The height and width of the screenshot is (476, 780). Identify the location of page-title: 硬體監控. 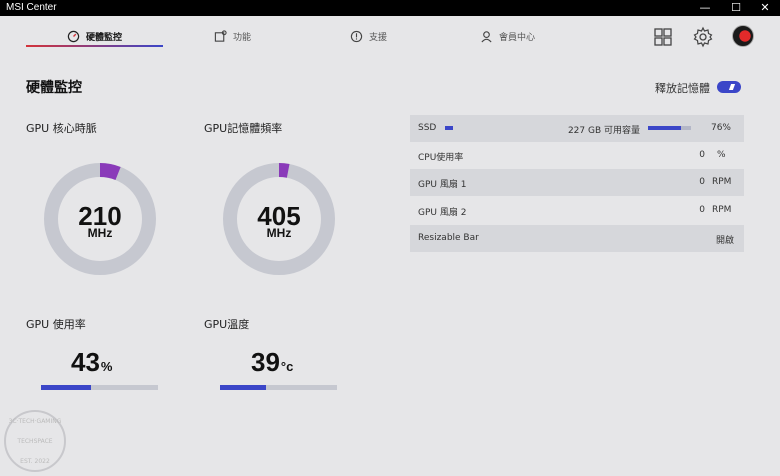
(54, 88).